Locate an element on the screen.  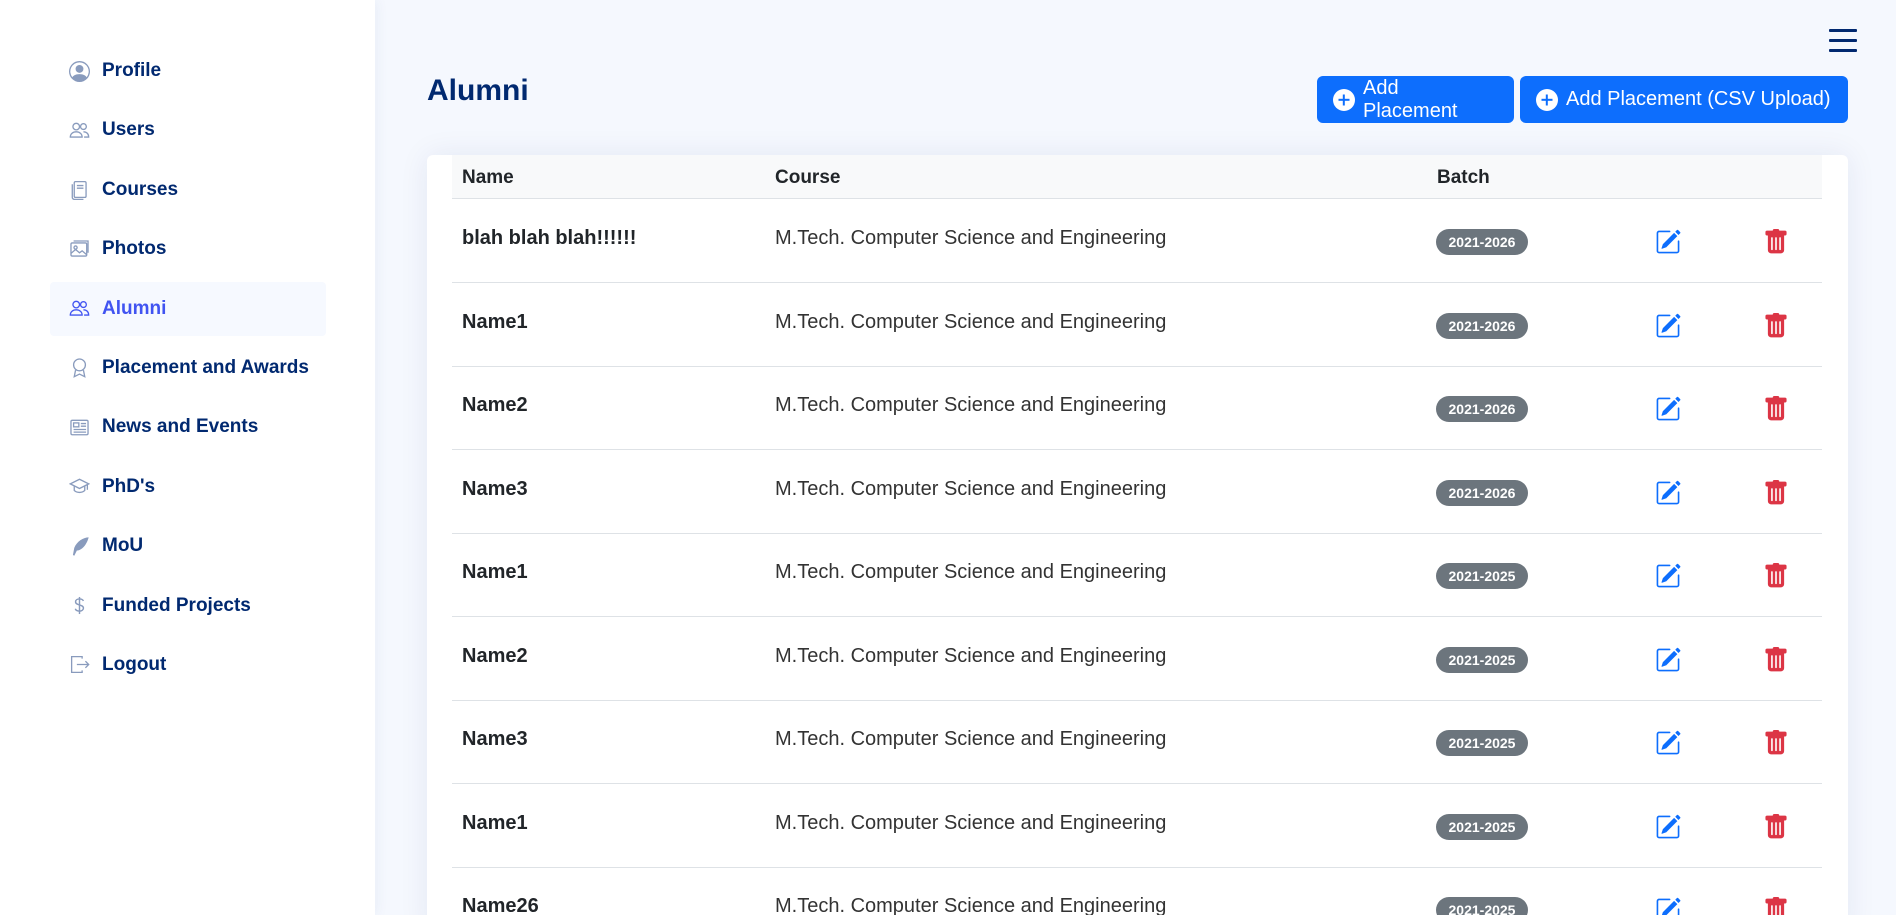
currency-dollar-icon is located at coordinates (79, 606).